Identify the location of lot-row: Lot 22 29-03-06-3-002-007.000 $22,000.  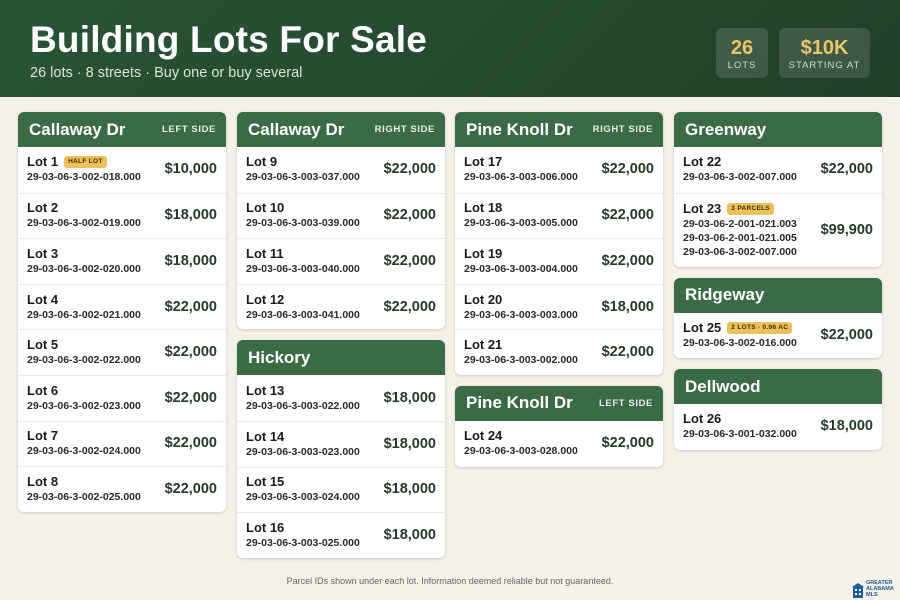
(778, 170).